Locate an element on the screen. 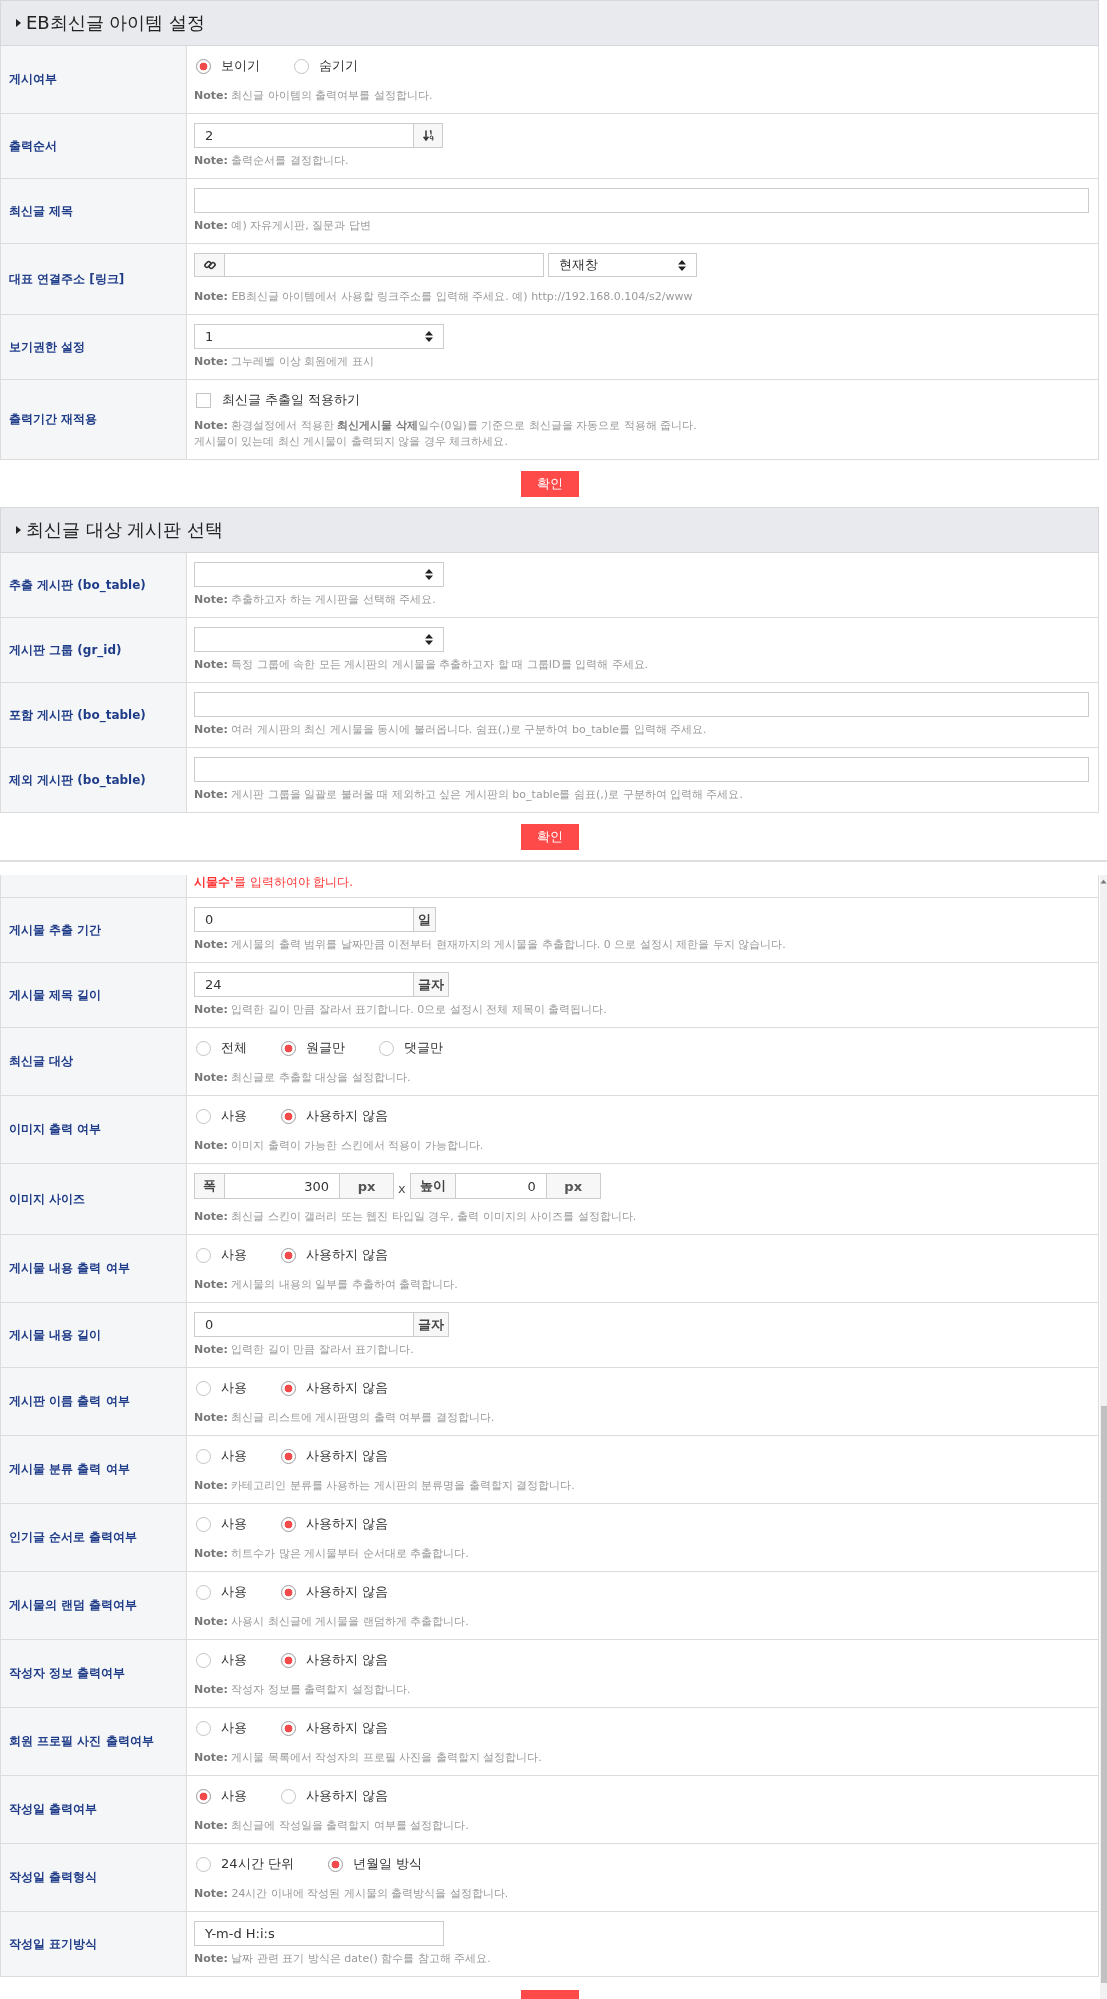  field-note: Note: 게시물의 내용의 일부를 추출하여 출력합니다. is located at coordinates (326, 1285).